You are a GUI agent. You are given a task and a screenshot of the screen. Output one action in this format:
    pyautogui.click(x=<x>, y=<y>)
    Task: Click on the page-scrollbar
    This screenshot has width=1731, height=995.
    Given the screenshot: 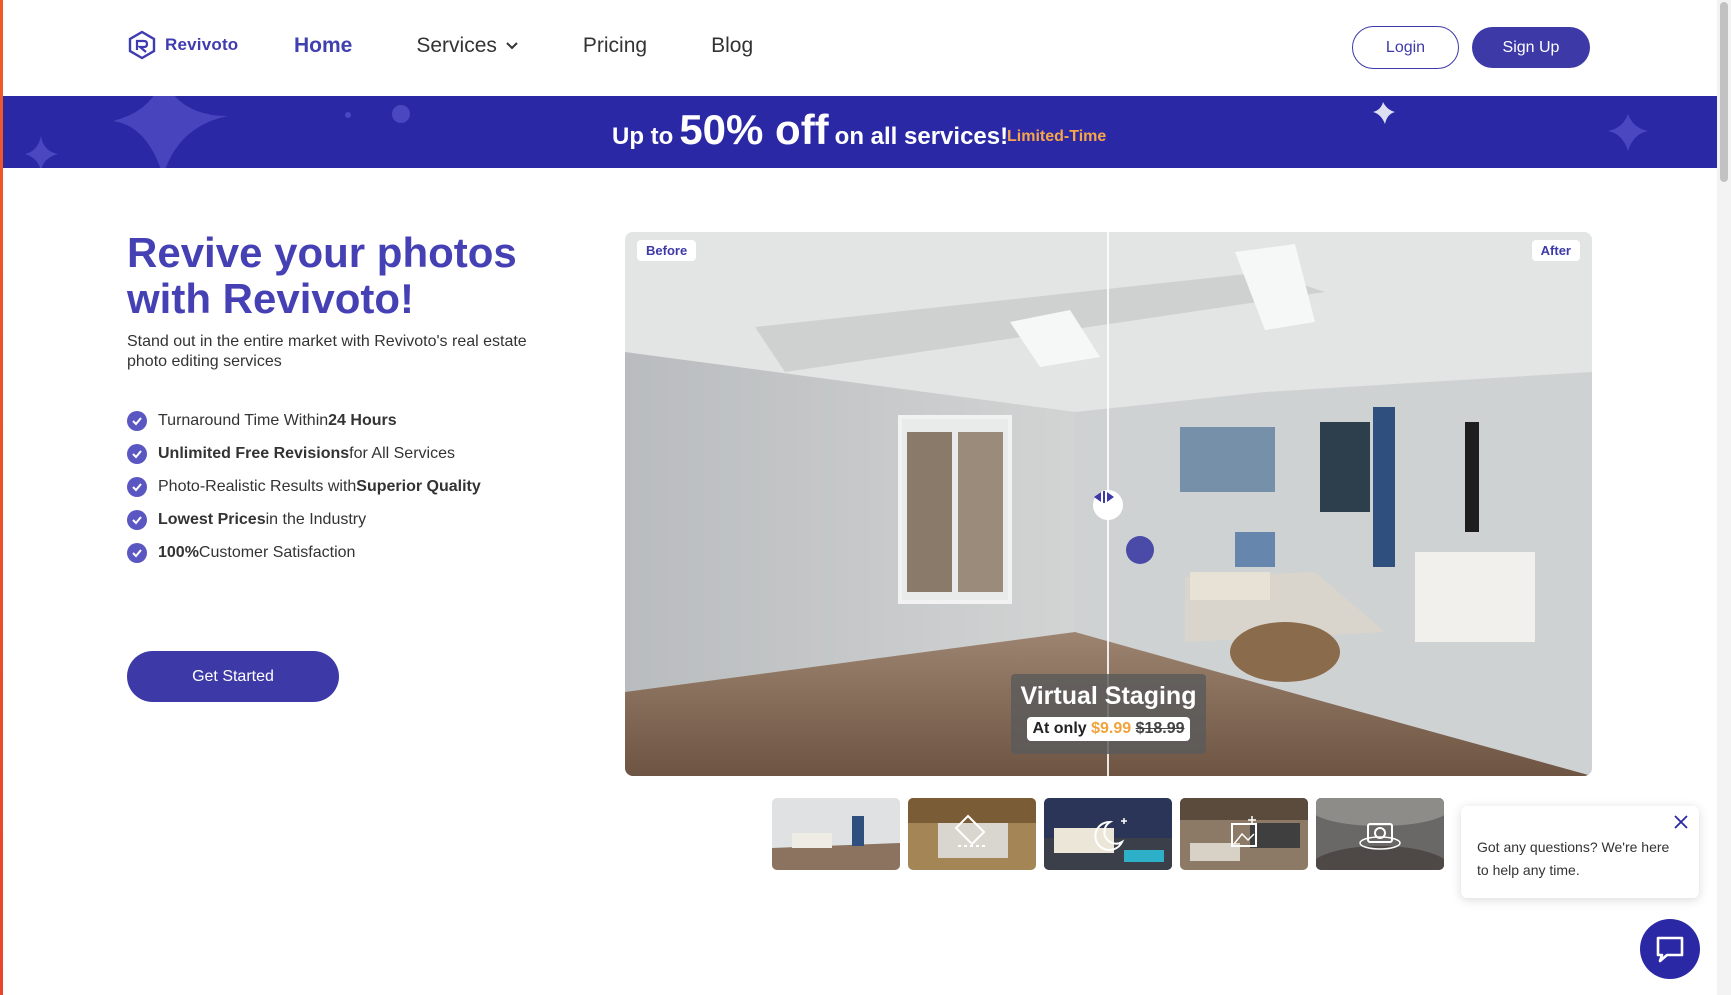 What is the action you would take?
    pyautogui.click(x=1724, y=497)
    